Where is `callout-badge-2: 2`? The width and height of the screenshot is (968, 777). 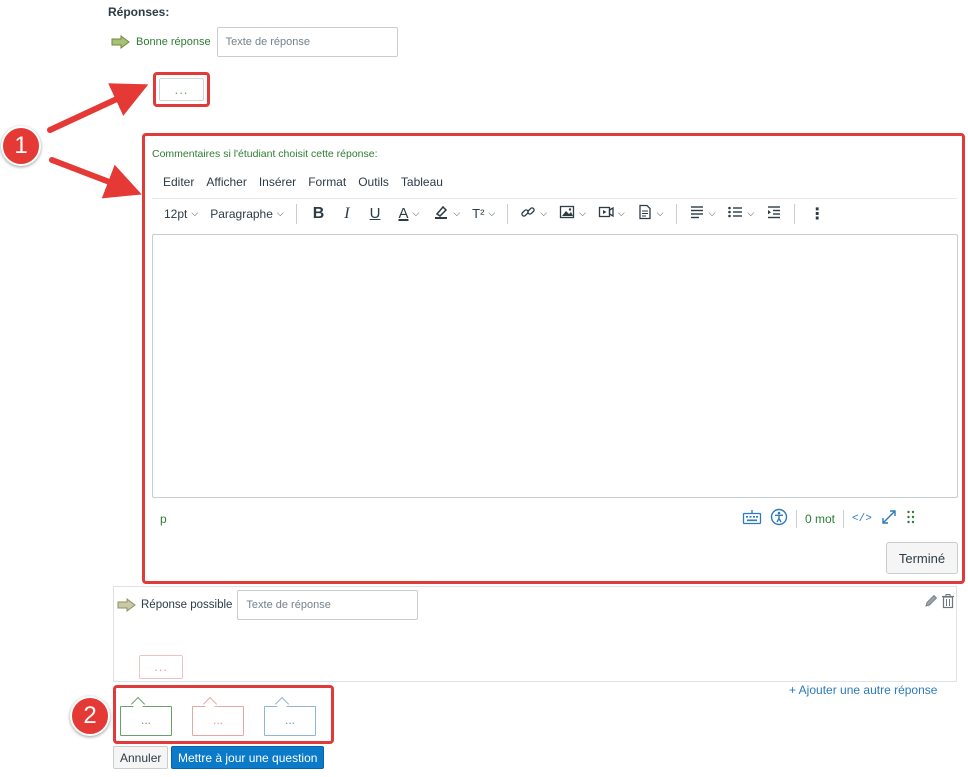 callout-badge-2: 2 is located at coordinates (90, 716).